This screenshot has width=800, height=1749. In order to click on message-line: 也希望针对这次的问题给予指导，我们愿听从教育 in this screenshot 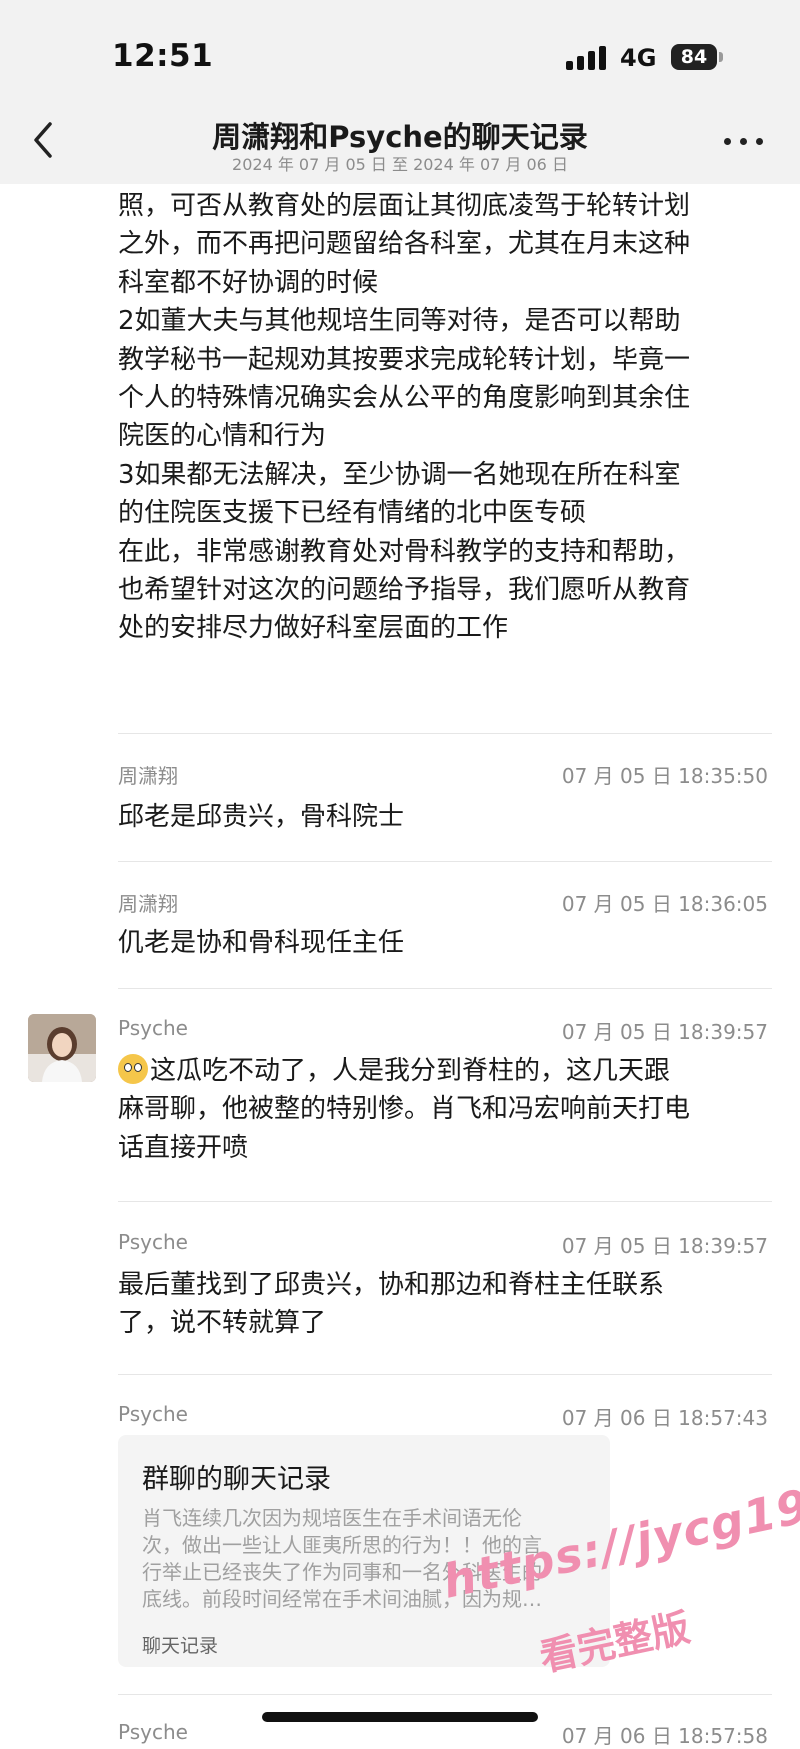, I will do `click(404, 590)`.